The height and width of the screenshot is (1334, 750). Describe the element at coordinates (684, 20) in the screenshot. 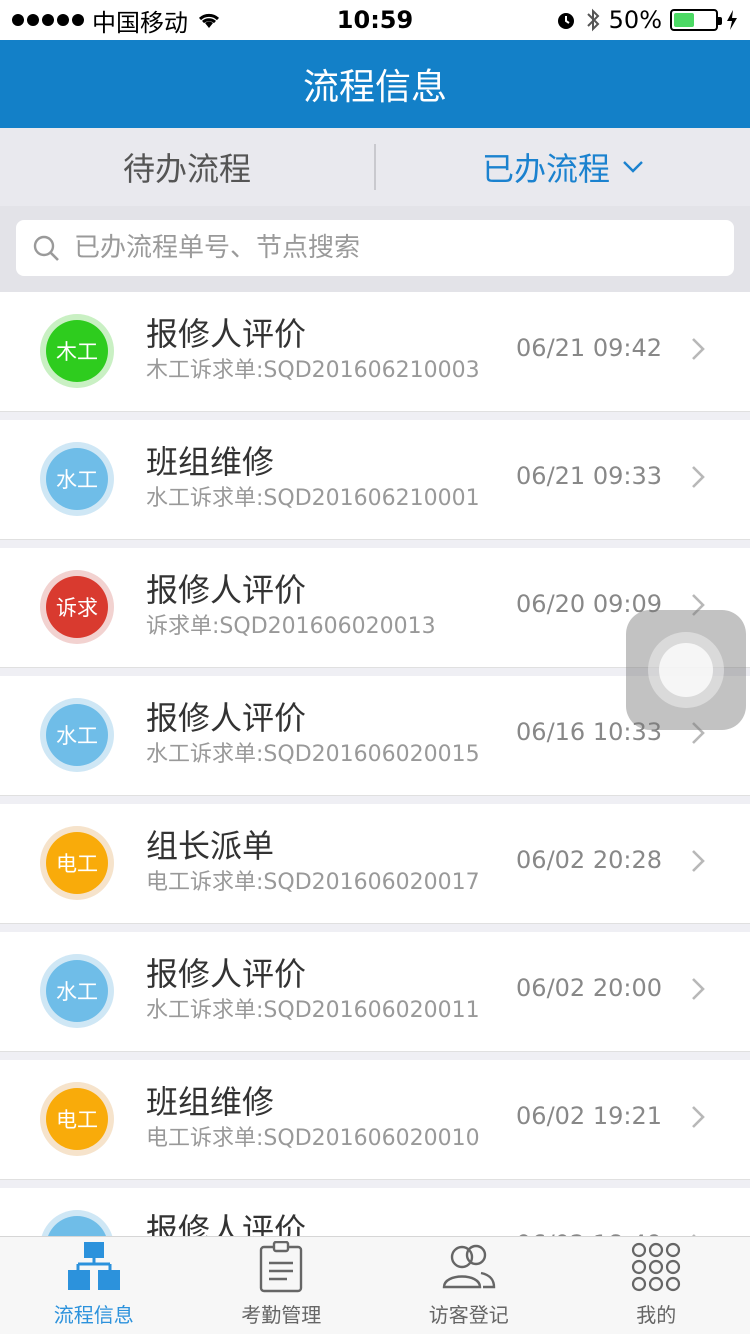

I see `battery-level` at that location.